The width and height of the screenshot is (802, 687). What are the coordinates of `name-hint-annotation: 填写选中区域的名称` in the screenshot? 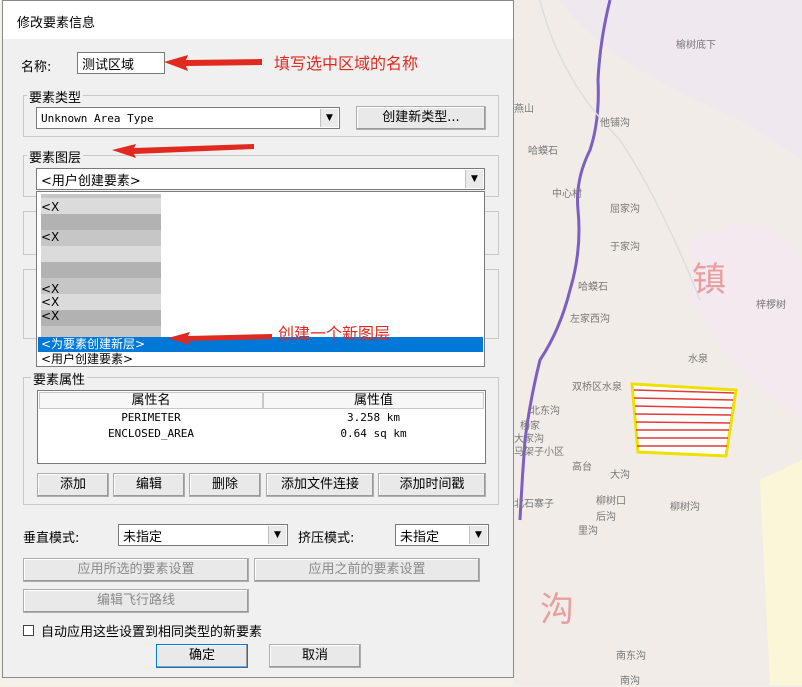 It's located at (346, 63).